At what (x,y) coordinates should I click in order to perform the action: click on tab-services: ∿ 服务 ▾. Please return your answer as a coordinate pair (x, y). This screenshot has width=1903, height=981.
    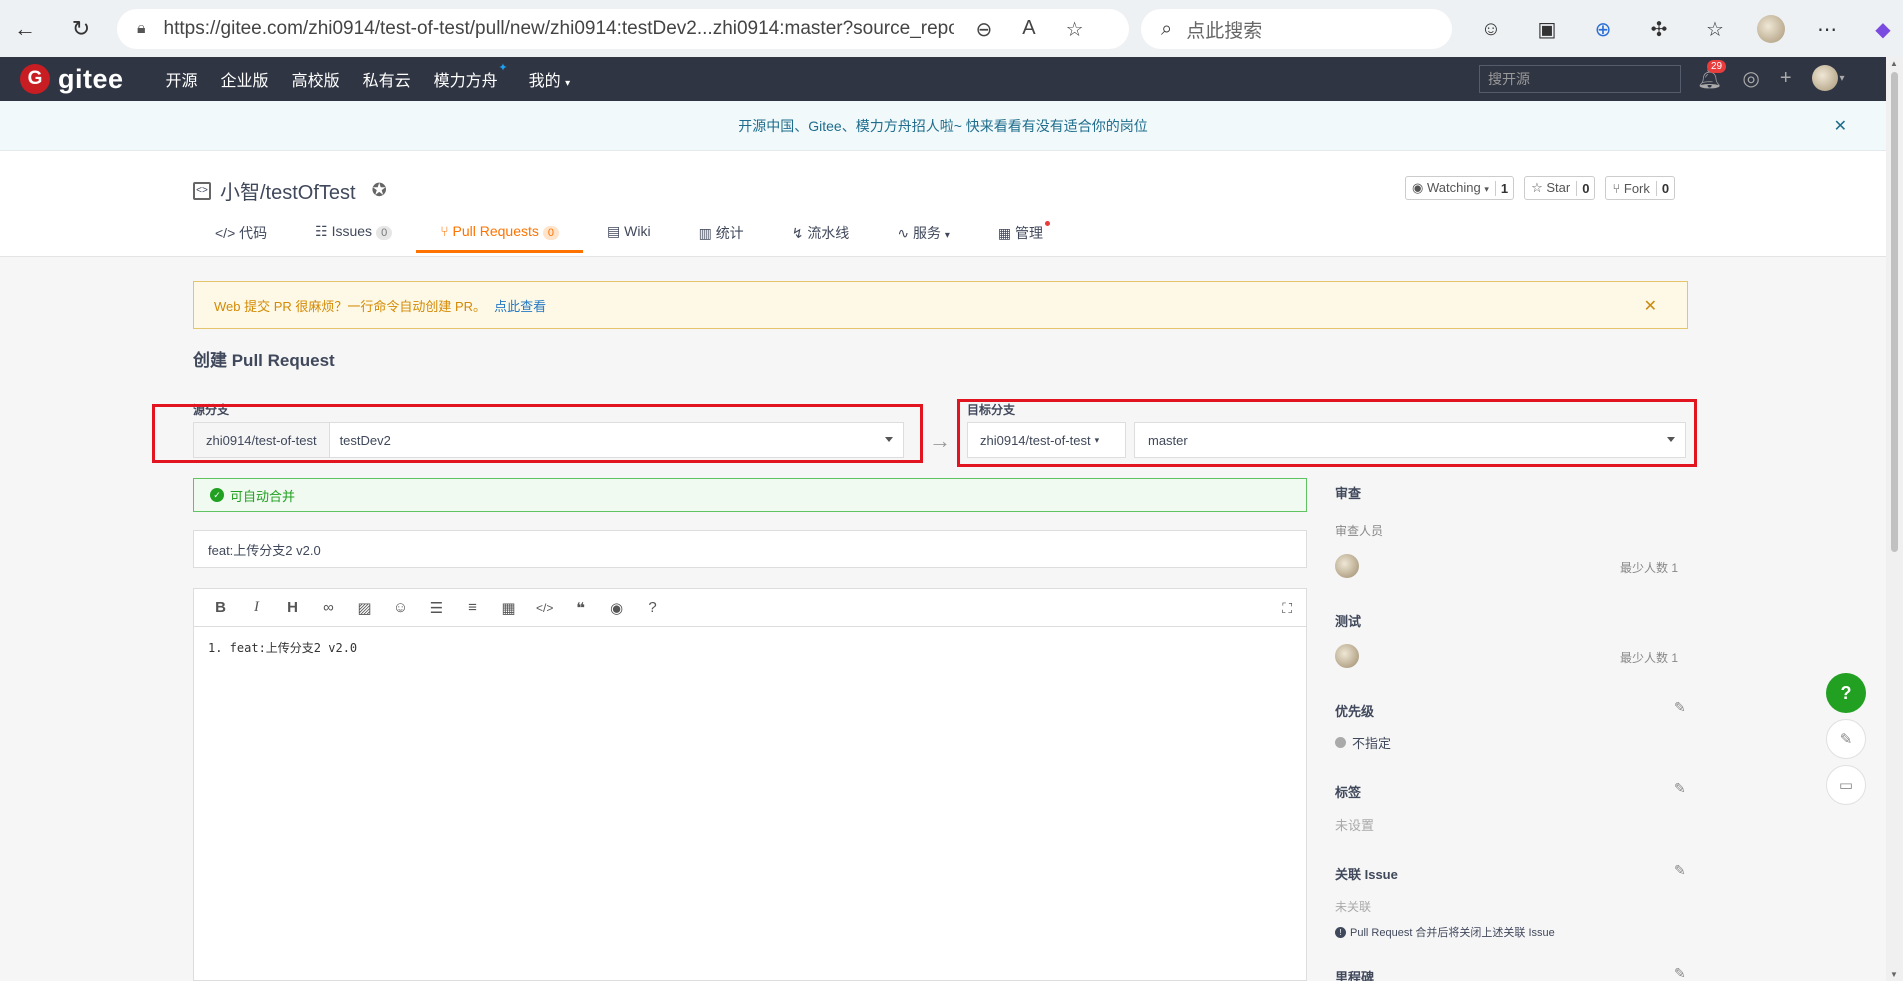
    Looking at the image, I should click on (923, 238).